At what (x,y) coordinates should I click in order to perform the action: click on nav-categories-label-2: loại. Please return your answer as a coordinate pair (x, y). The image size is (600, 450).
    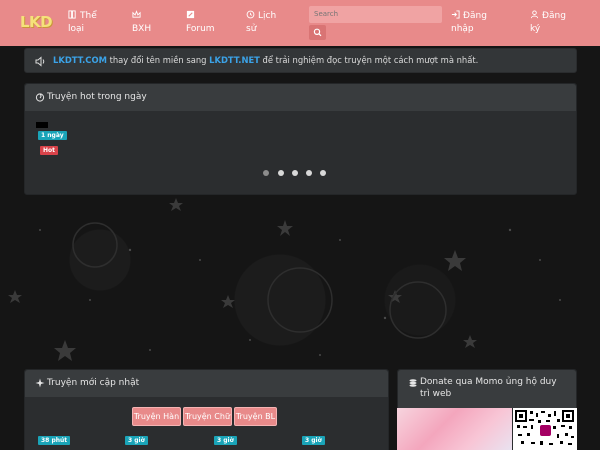
    Looking at the image, I should click on (76, 29).